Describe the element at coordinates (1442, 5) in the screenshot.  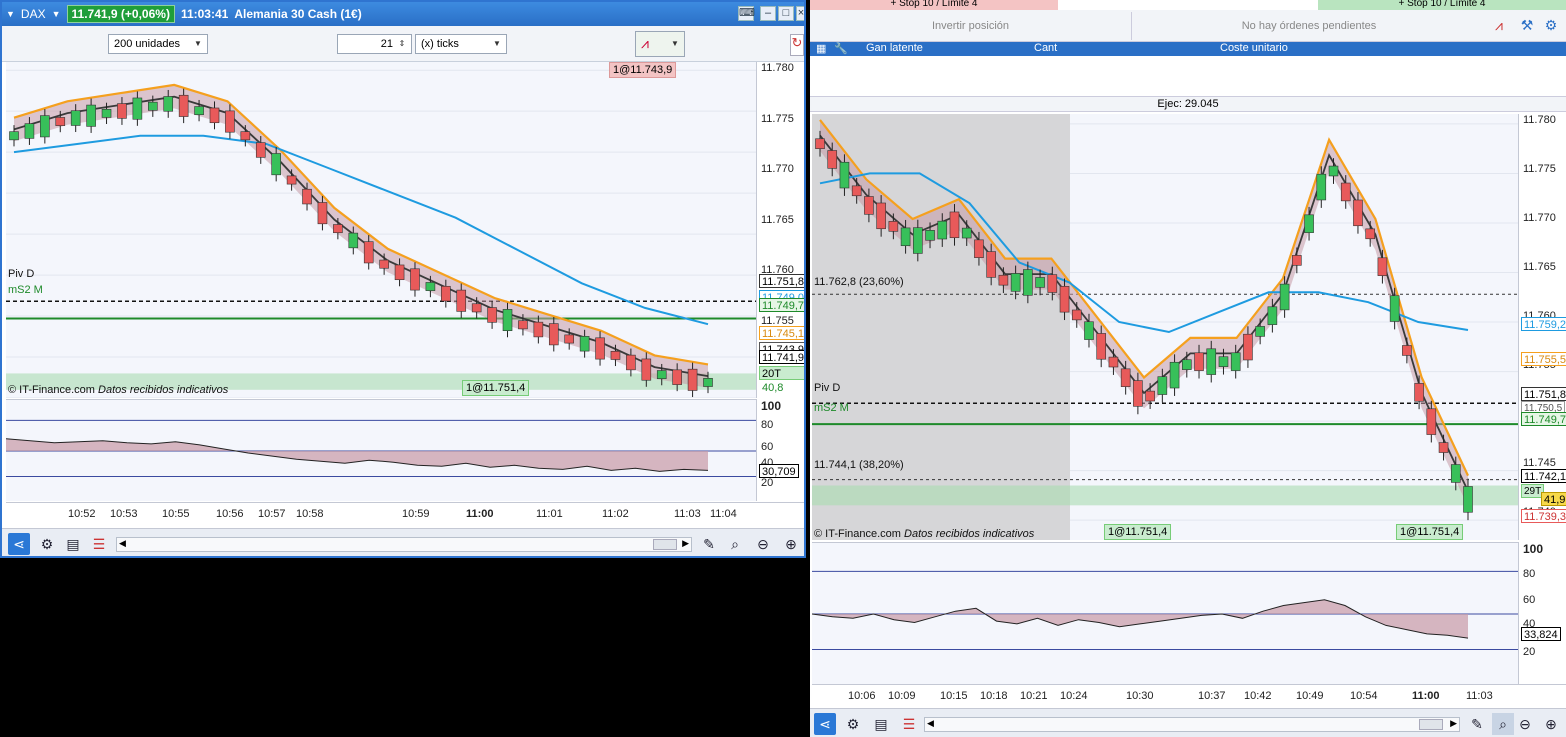
I see `stop-limit-right: + Stop 10 / Límite 4` at that location.